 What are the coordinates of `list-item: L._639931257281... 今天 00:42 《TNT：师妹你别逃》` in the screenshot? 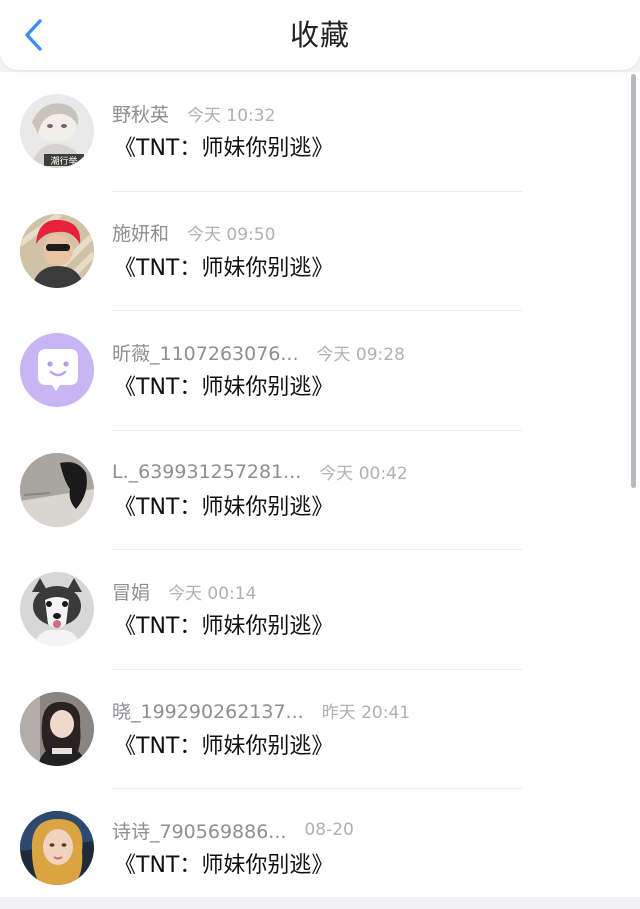 It's located at (320, 490).